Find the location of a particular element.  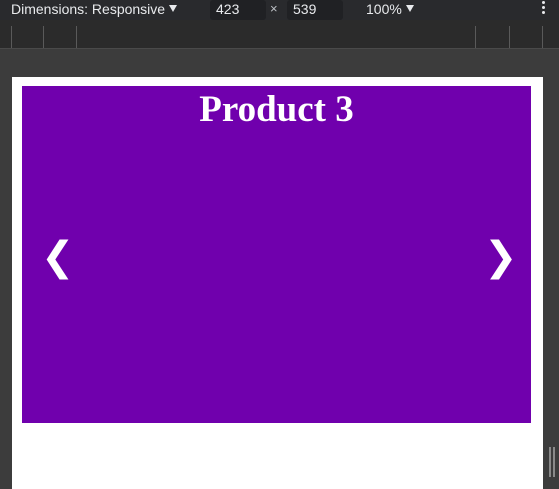

more-vertical-icon is located at coordinates (544, 9).